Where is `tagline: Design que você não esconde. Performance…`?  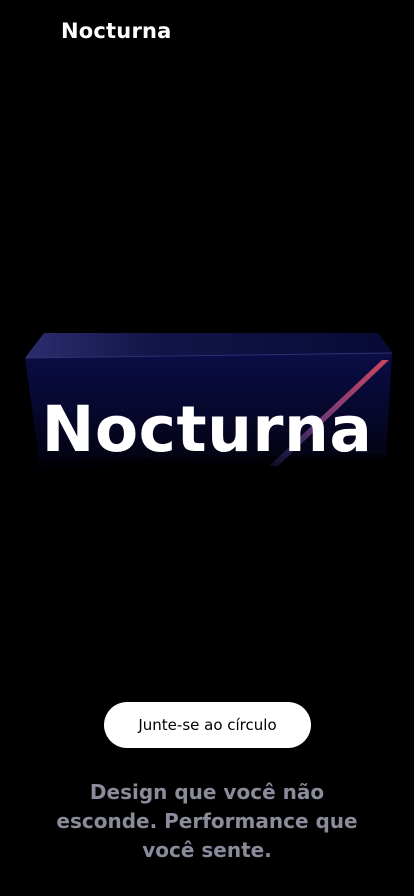
tagline: Design que você não esconde. Performance… is located at coordinates (207, 821).